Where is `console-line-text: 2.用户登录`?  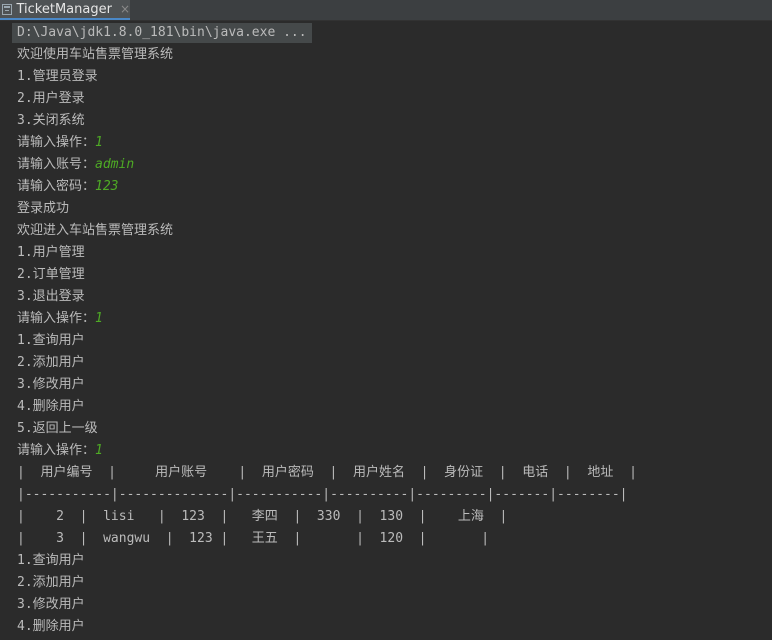 console-line-text: 2.用户登录 is located at coordinates (51, 98).